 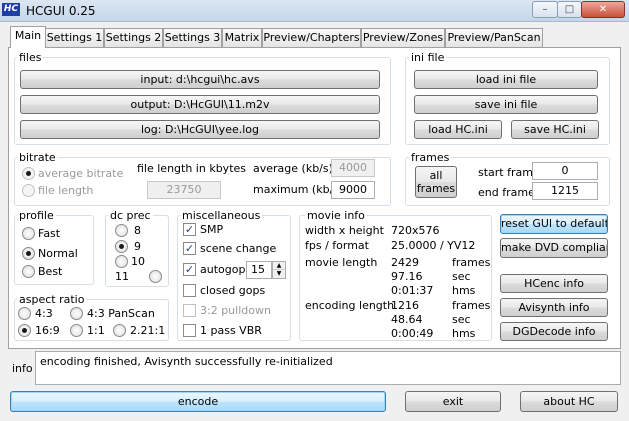 I want to click on file-length-radio, so click(x=28, y=190).